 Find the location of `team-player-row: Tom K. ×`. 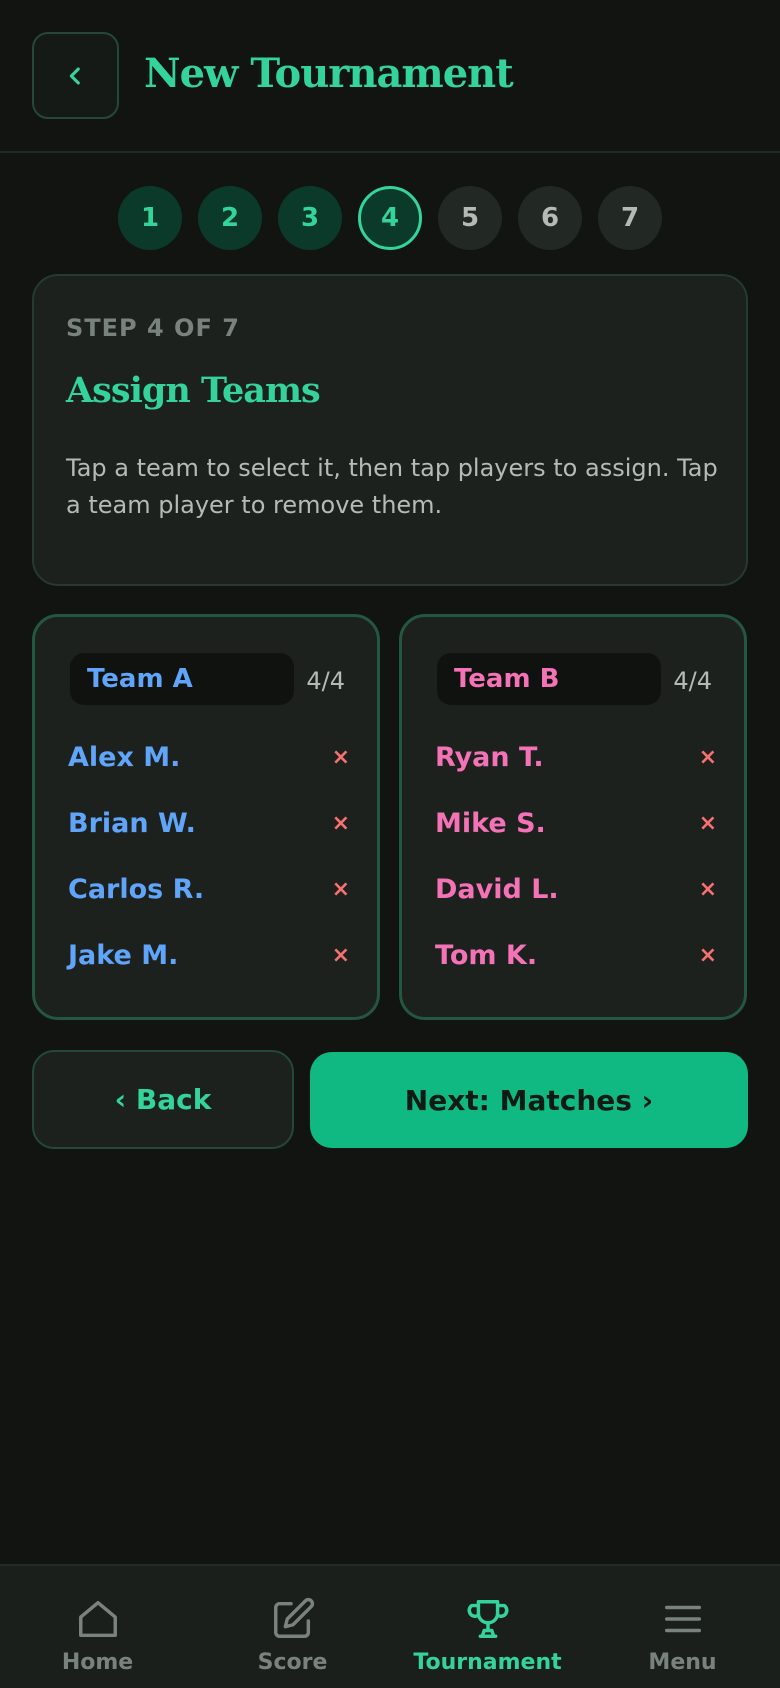

team-player-row: Tom K. × is located at coordinates (576, 955).